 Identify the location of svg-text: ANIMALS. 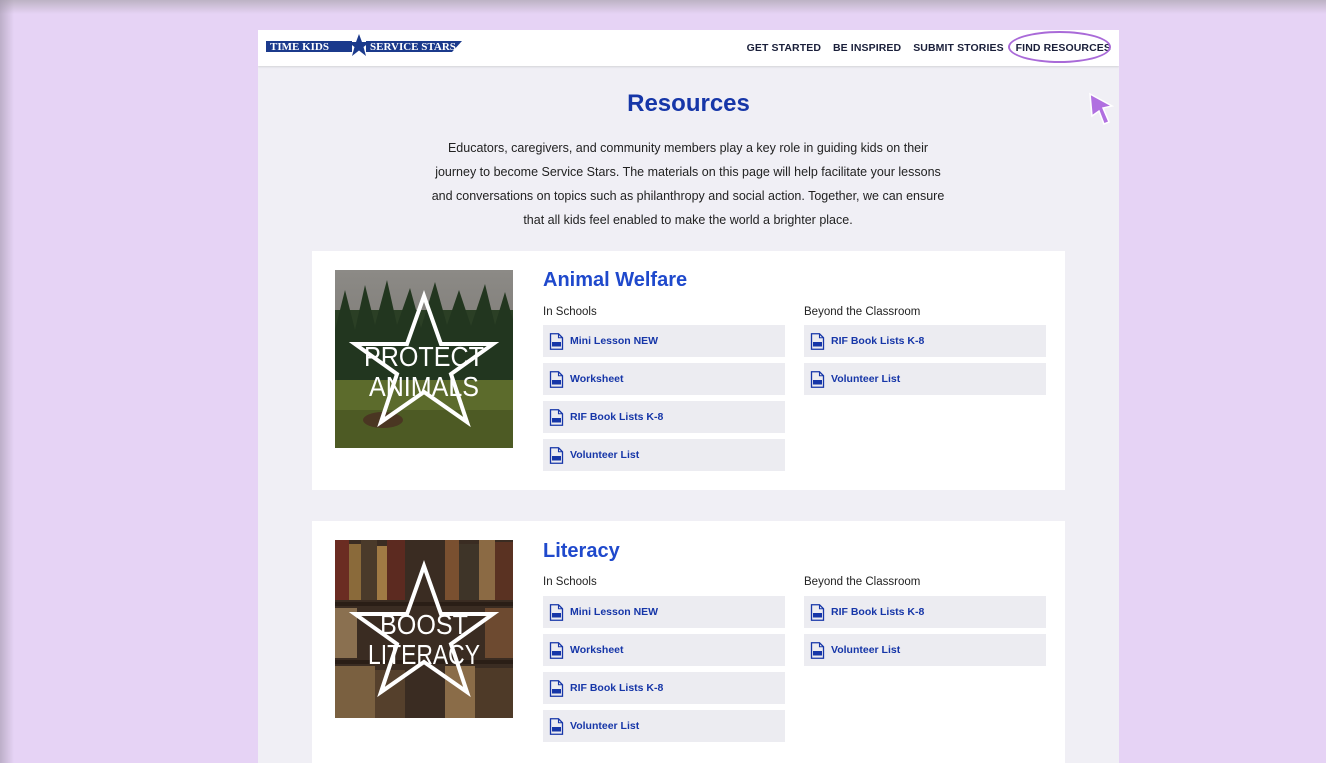
(424, 386).